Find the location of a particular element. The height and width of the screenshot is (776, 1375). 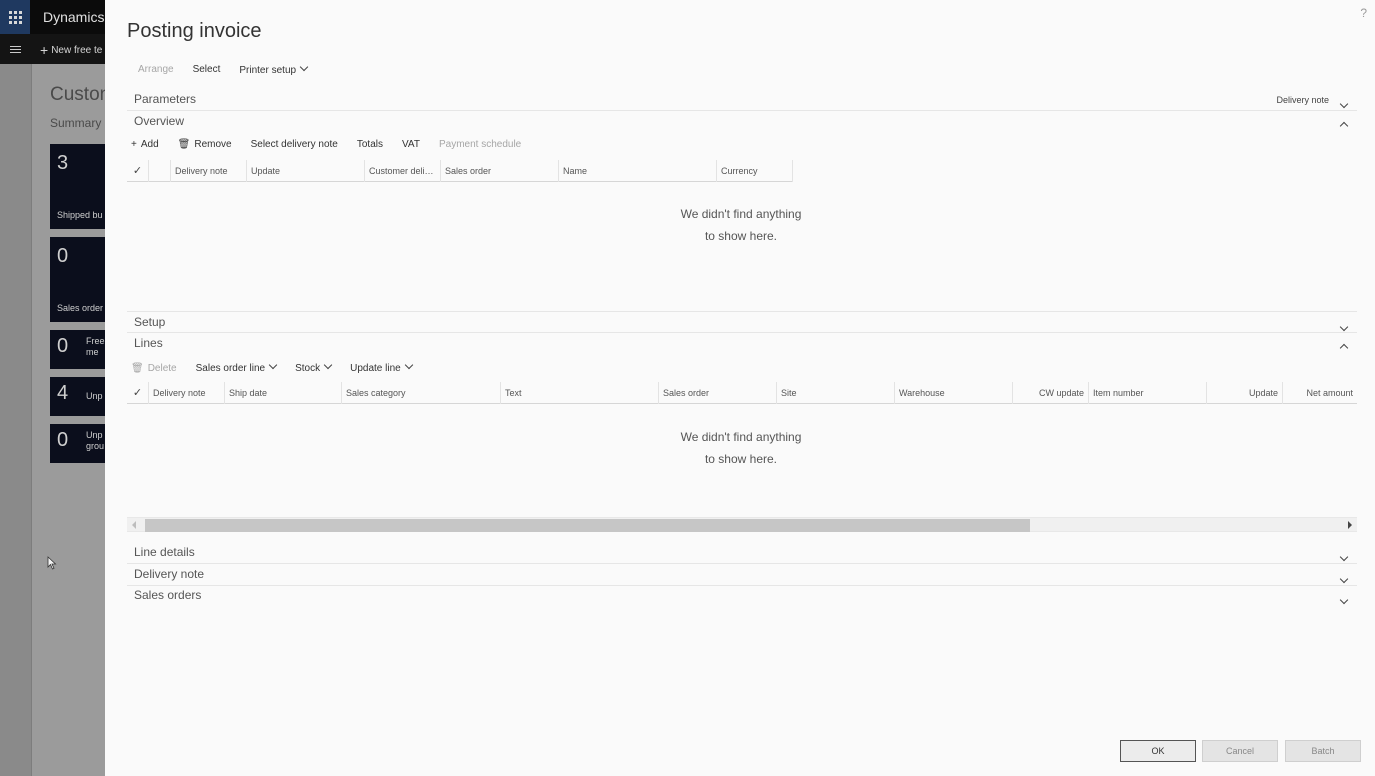

new-free-text-button: + New free te is located at coordinates (71, 50).